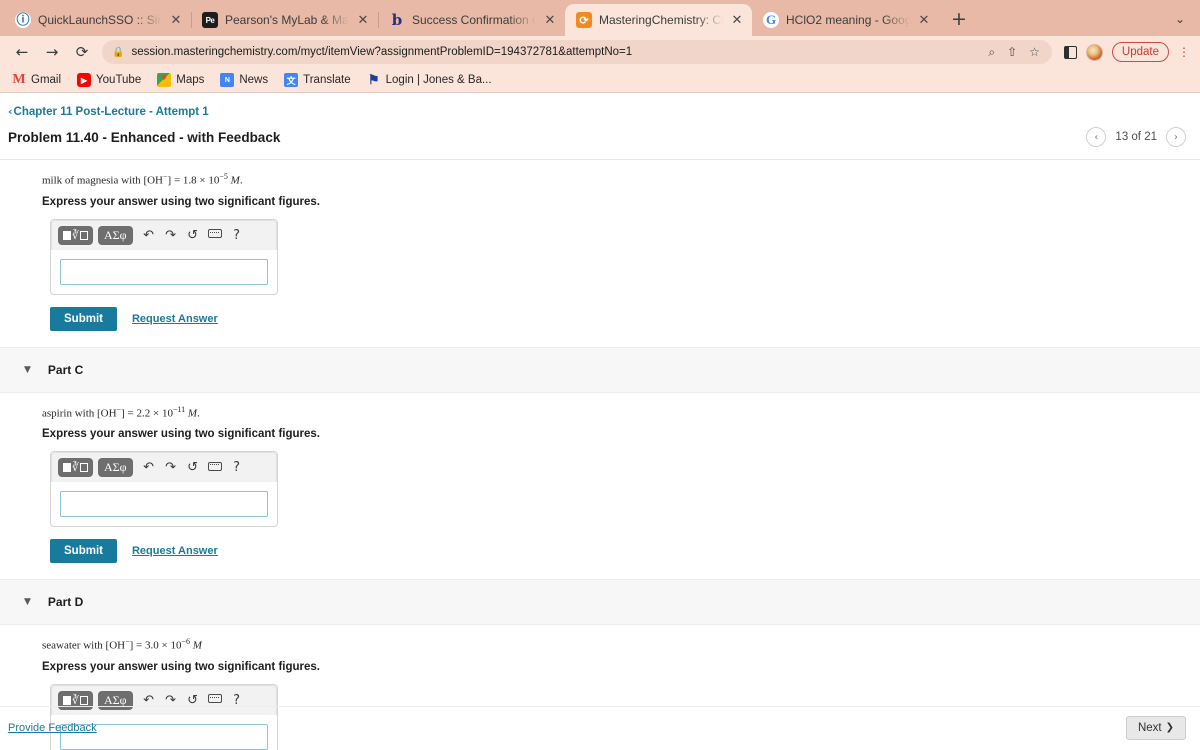 The width and height of the screenshot is (1200, 750). Describe the element at coordinates (52, 728) in the screenshot. I see `provide-feedback-link: Provide Feedback` at that location.